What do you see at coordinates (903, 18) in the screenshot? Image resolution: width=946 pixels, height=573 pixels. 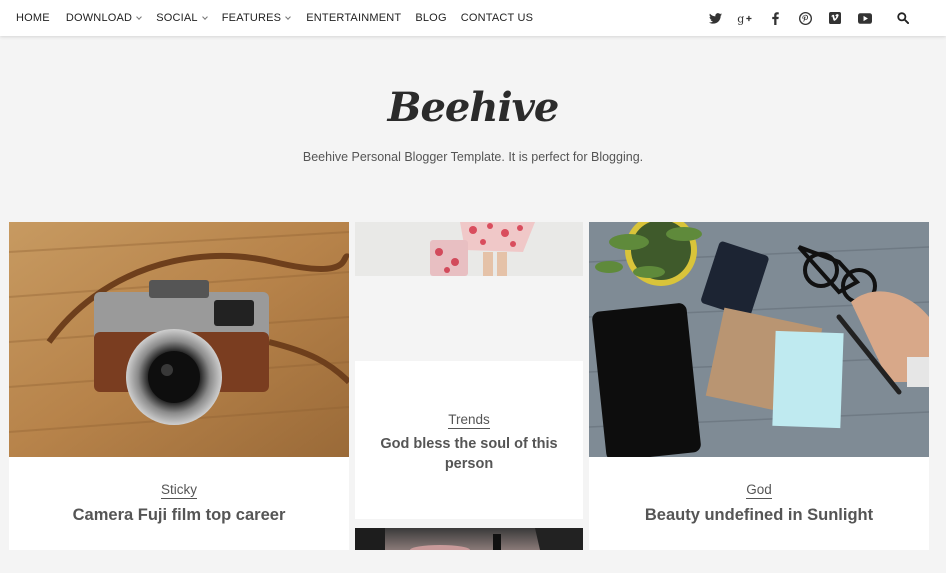 I see `search-icon` at bounding box center [903, 18].